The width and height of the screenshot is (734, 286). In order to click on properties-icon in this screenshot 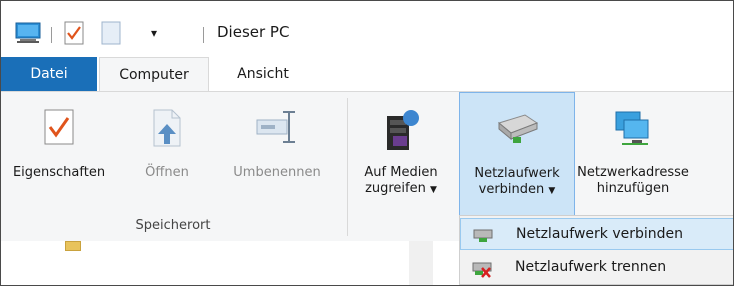, I will do `click(74, 33)`.